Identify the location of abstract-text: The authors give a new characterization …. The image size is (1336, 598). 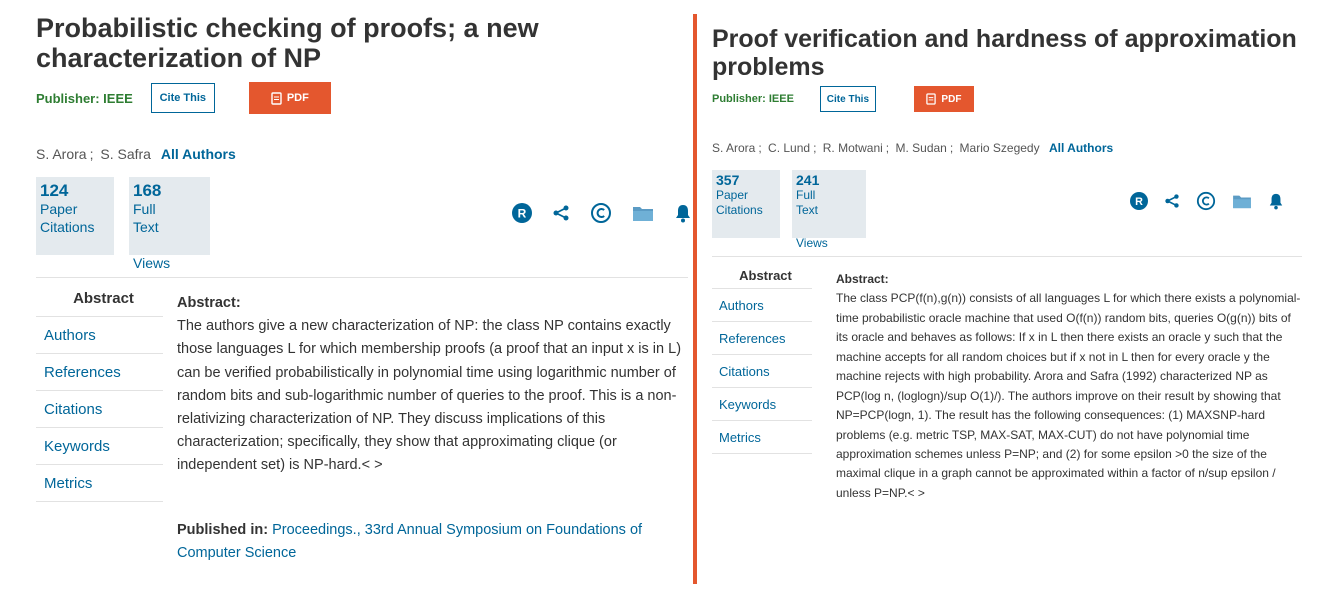
(429, 396).